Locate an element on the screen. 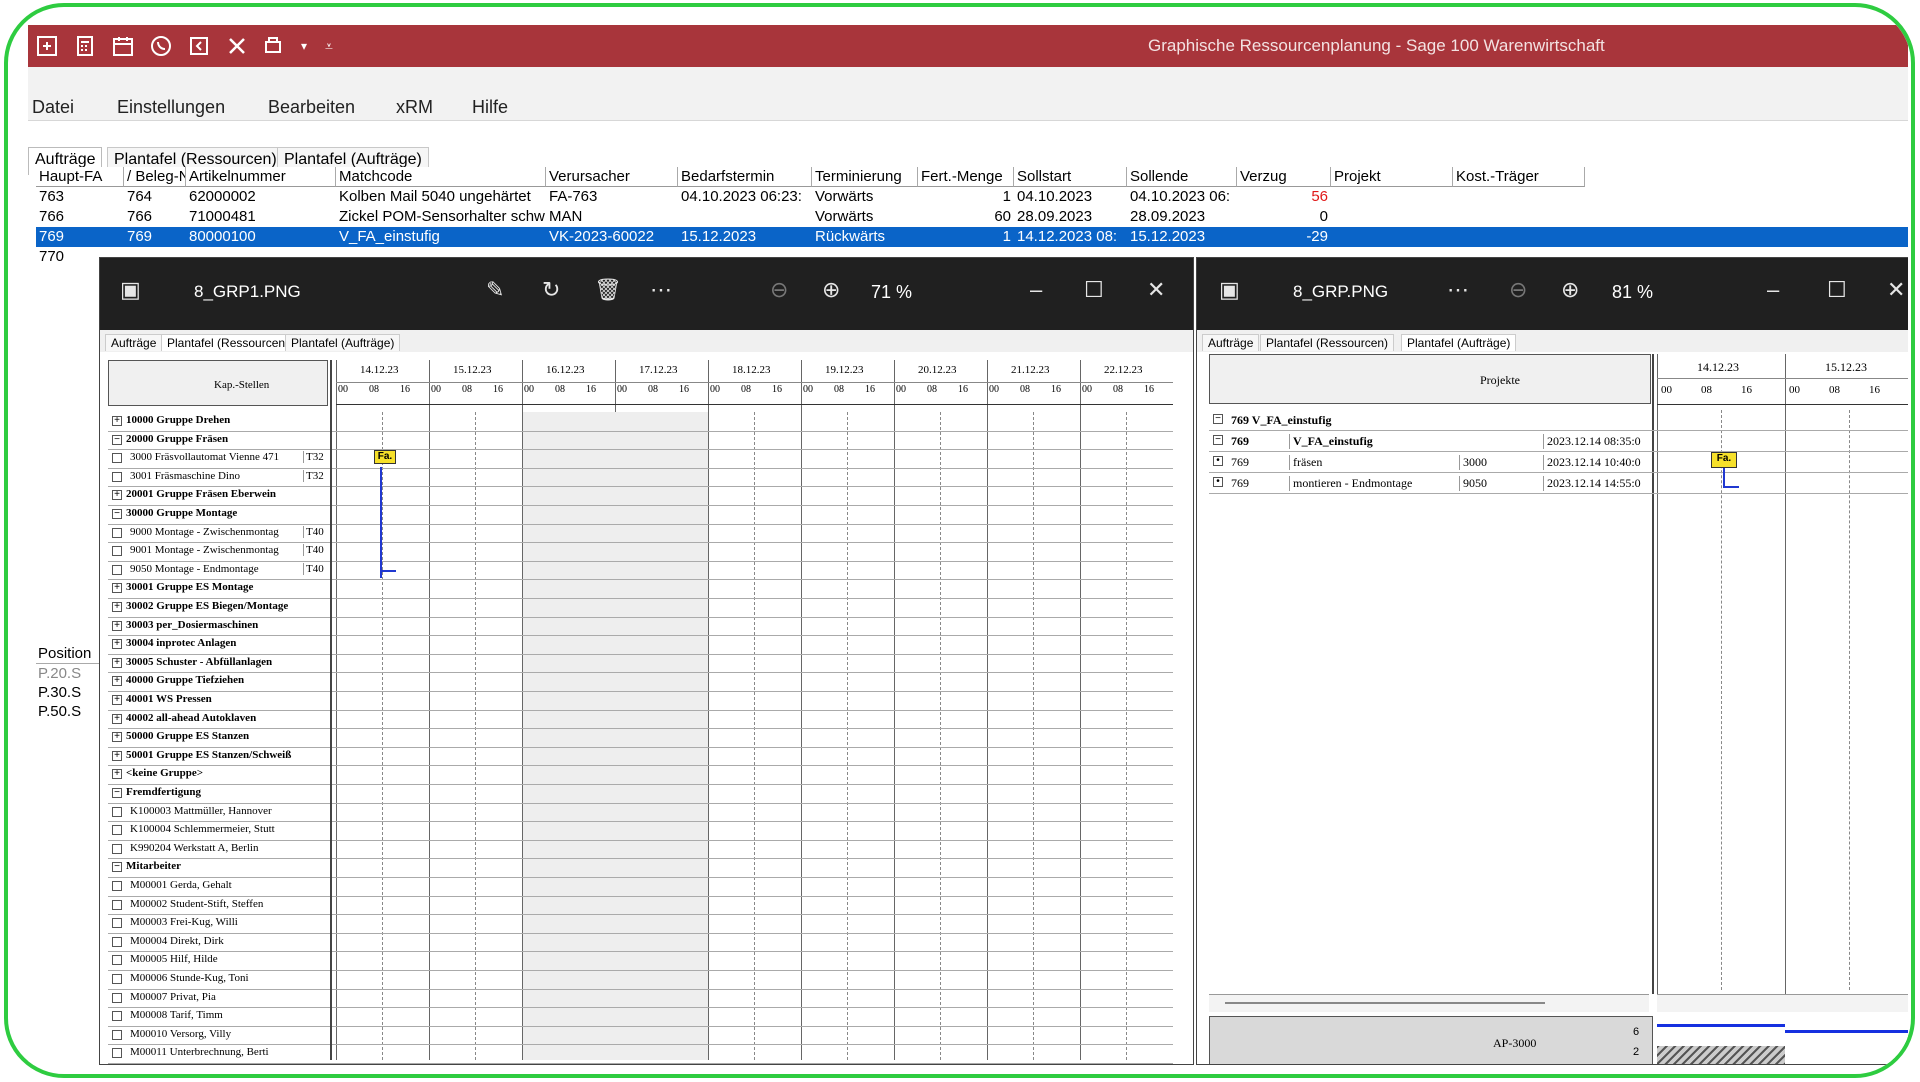  grid-header-7: Fert.-Menge is located at coordinates (966, 177).